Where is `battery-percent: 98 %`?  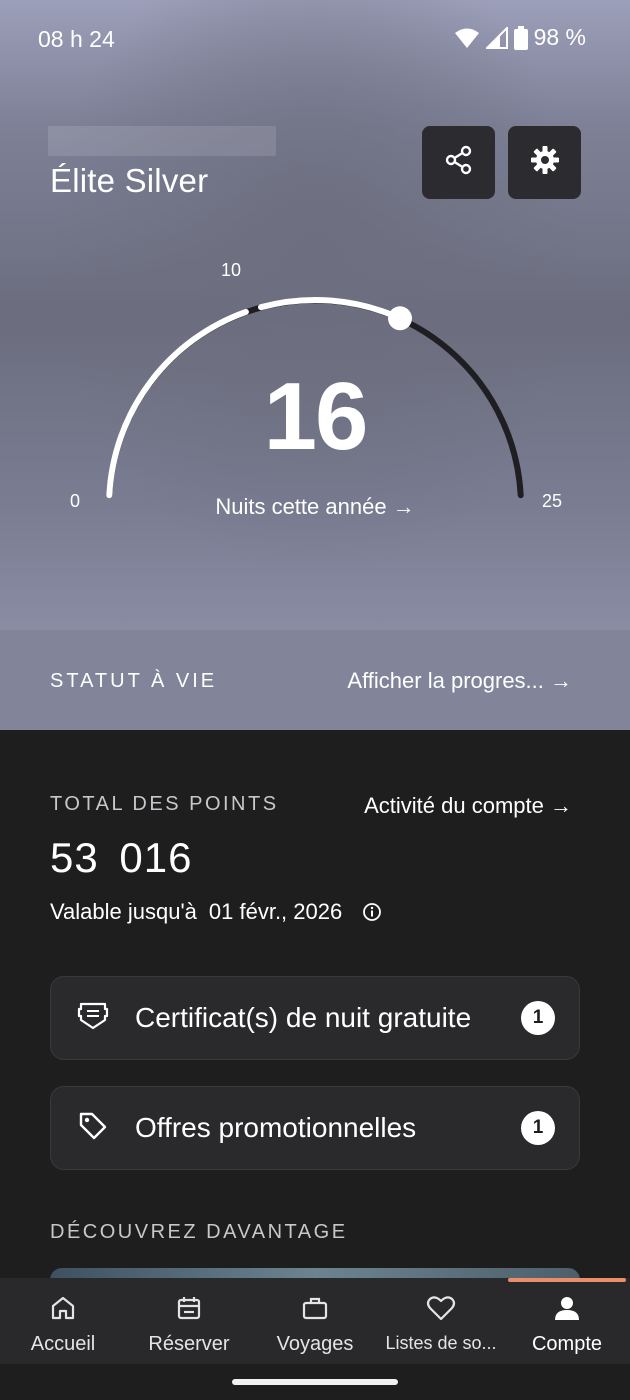
battery-percent: 98 % is located at coordinates (559, 37).